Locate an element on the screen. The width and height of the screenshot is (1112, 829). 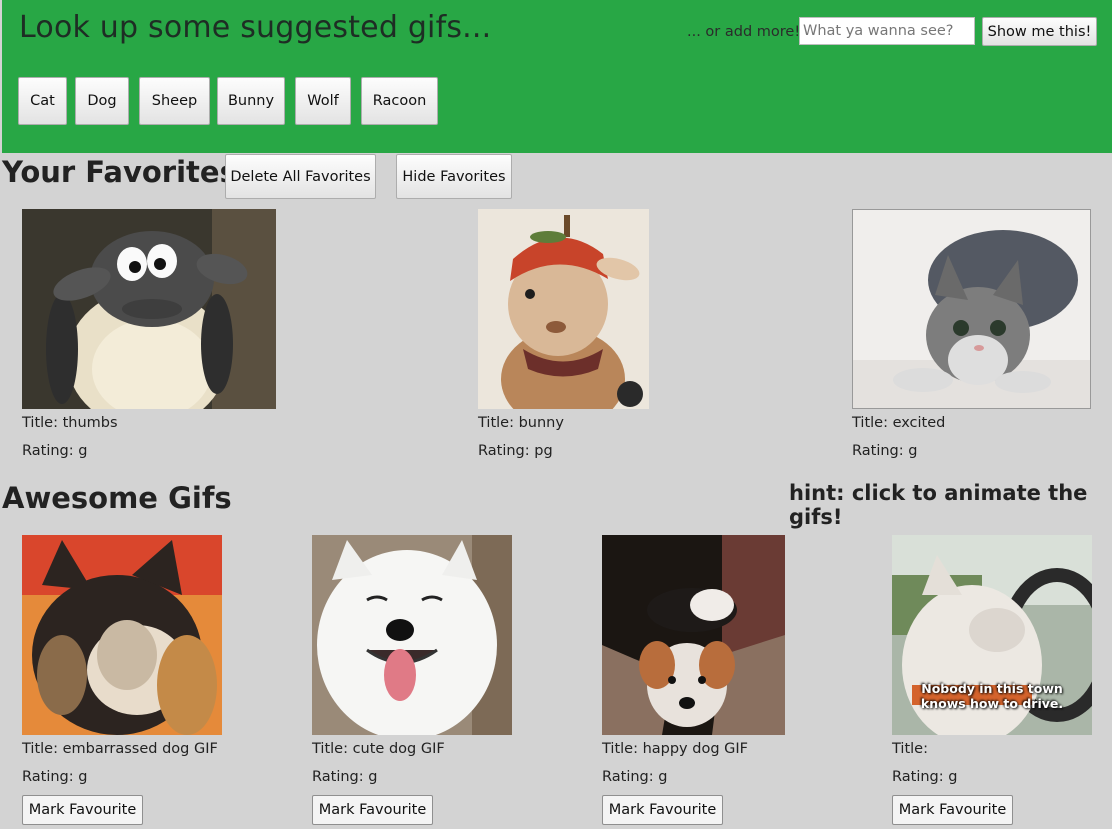
suggestion-button-cat: Cat is located at coordinates (42, 101).